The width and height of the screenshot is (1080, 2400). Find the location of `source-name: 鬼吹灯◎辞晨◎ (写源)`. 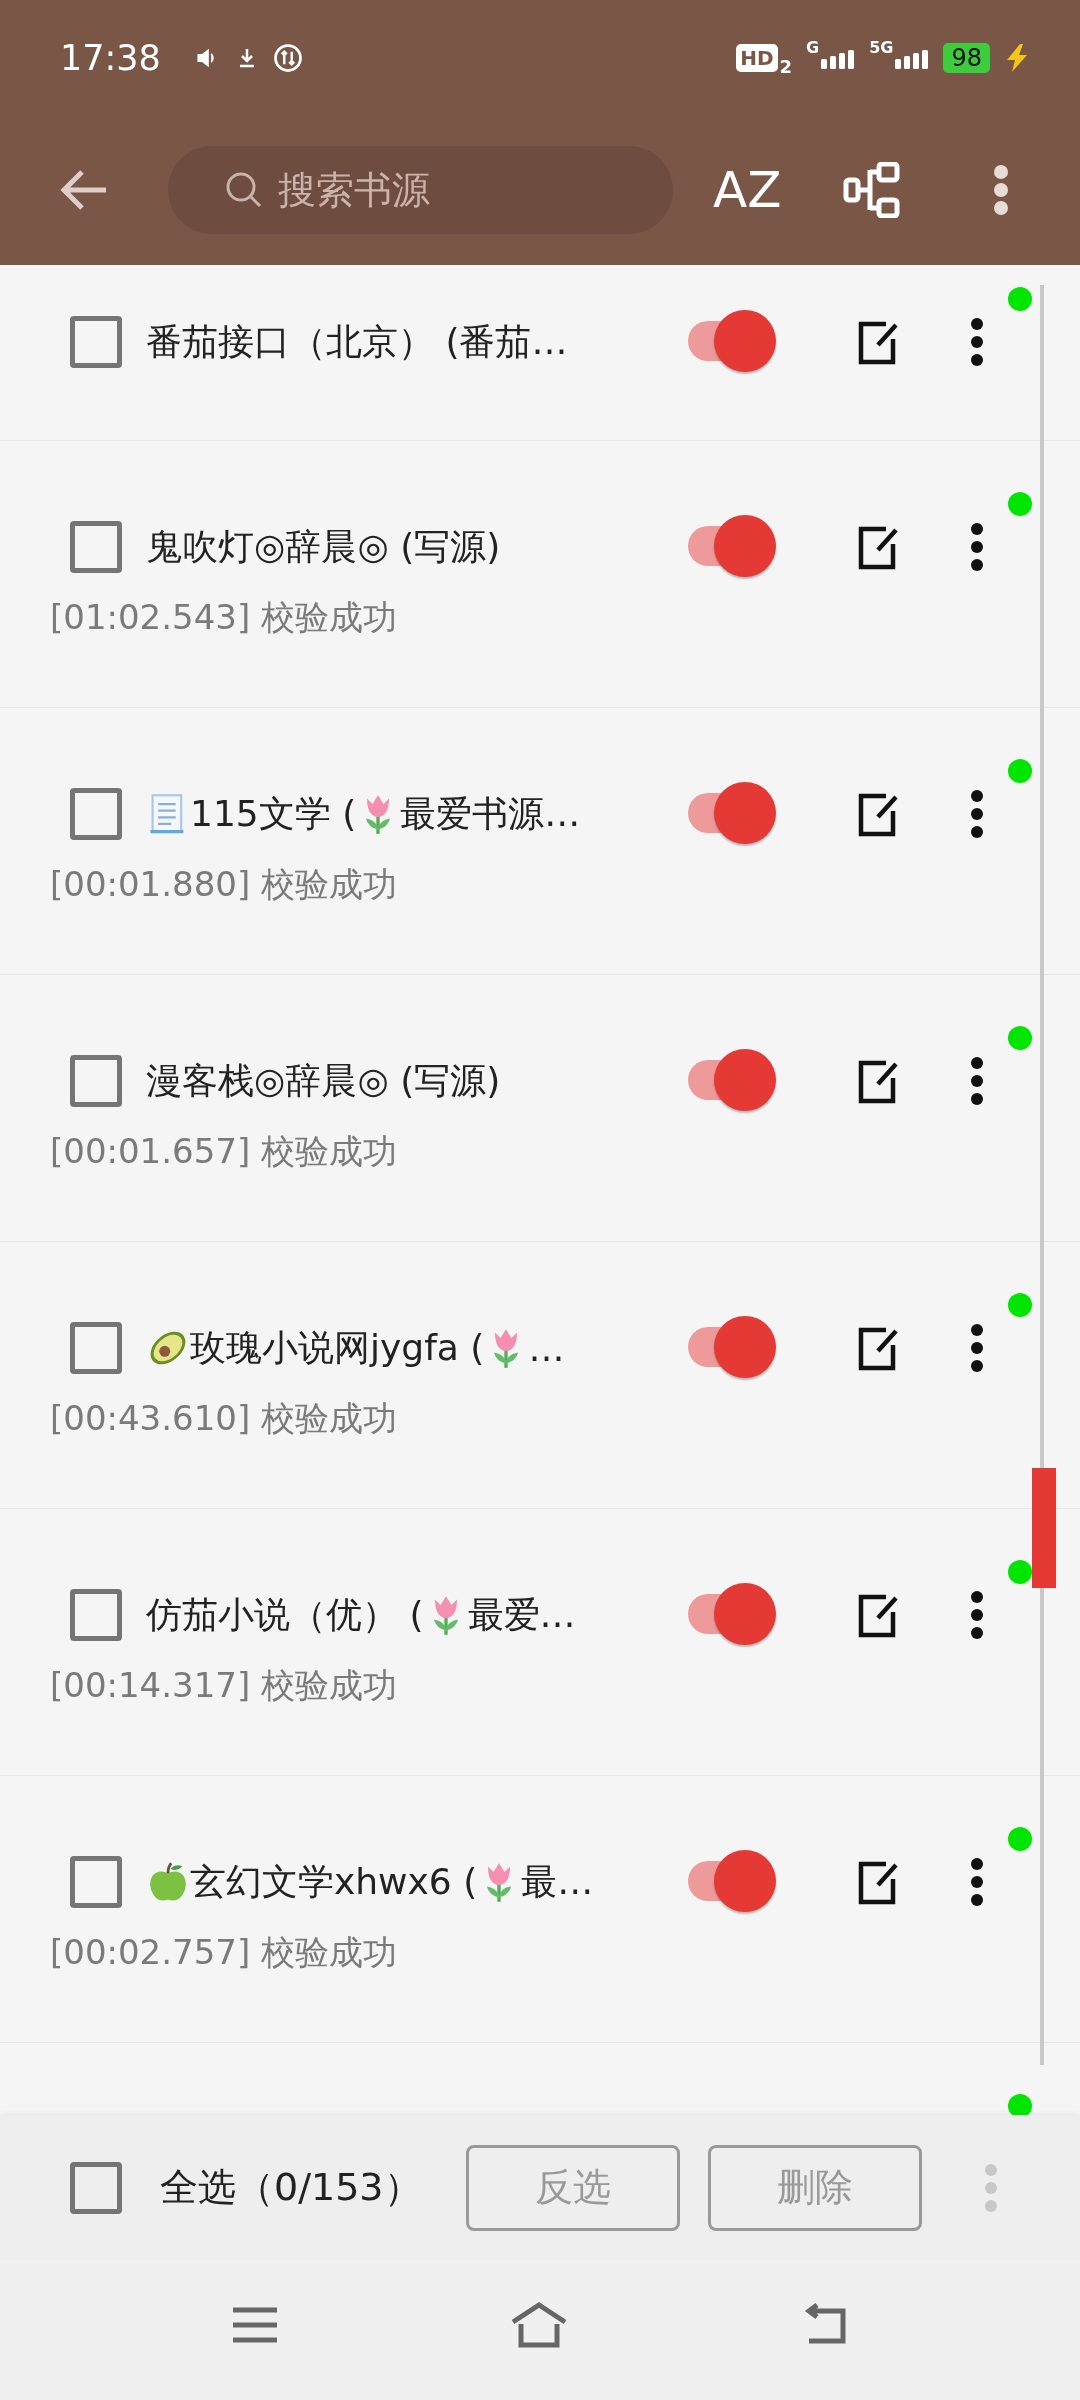

source-name: 鬼吹灯◎辞晨◎ (写源) is located at coordinates (323, 546).